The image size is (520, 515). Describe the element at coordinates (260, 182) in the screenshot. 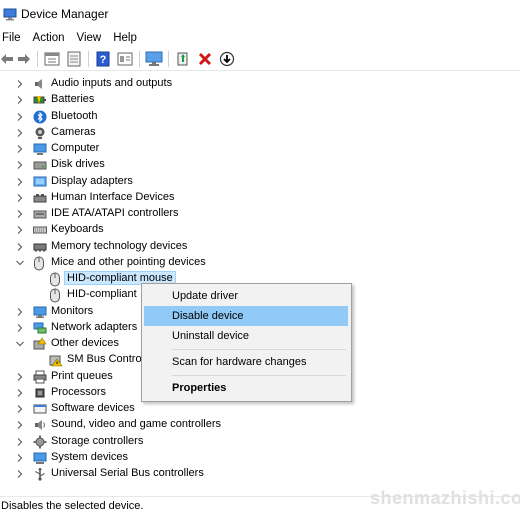

I see `tree-category-display-adapters: Display adapters` at that location.